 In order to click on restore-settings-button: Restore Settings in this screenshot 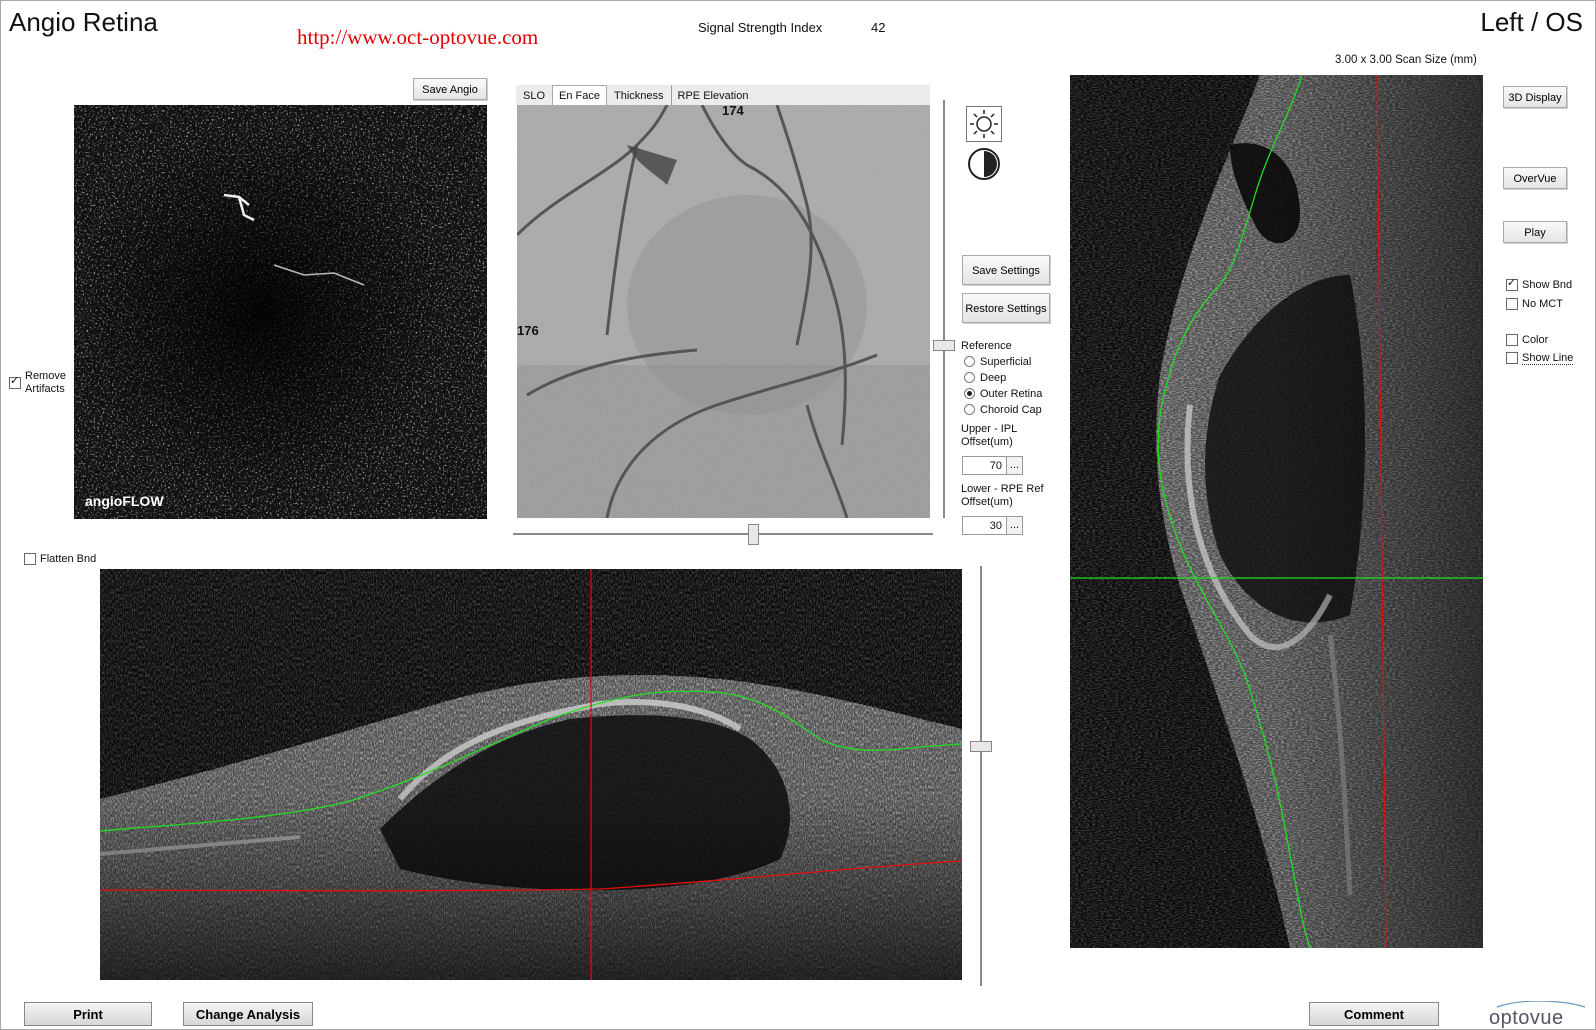, I will do `click(1006, 308)`.